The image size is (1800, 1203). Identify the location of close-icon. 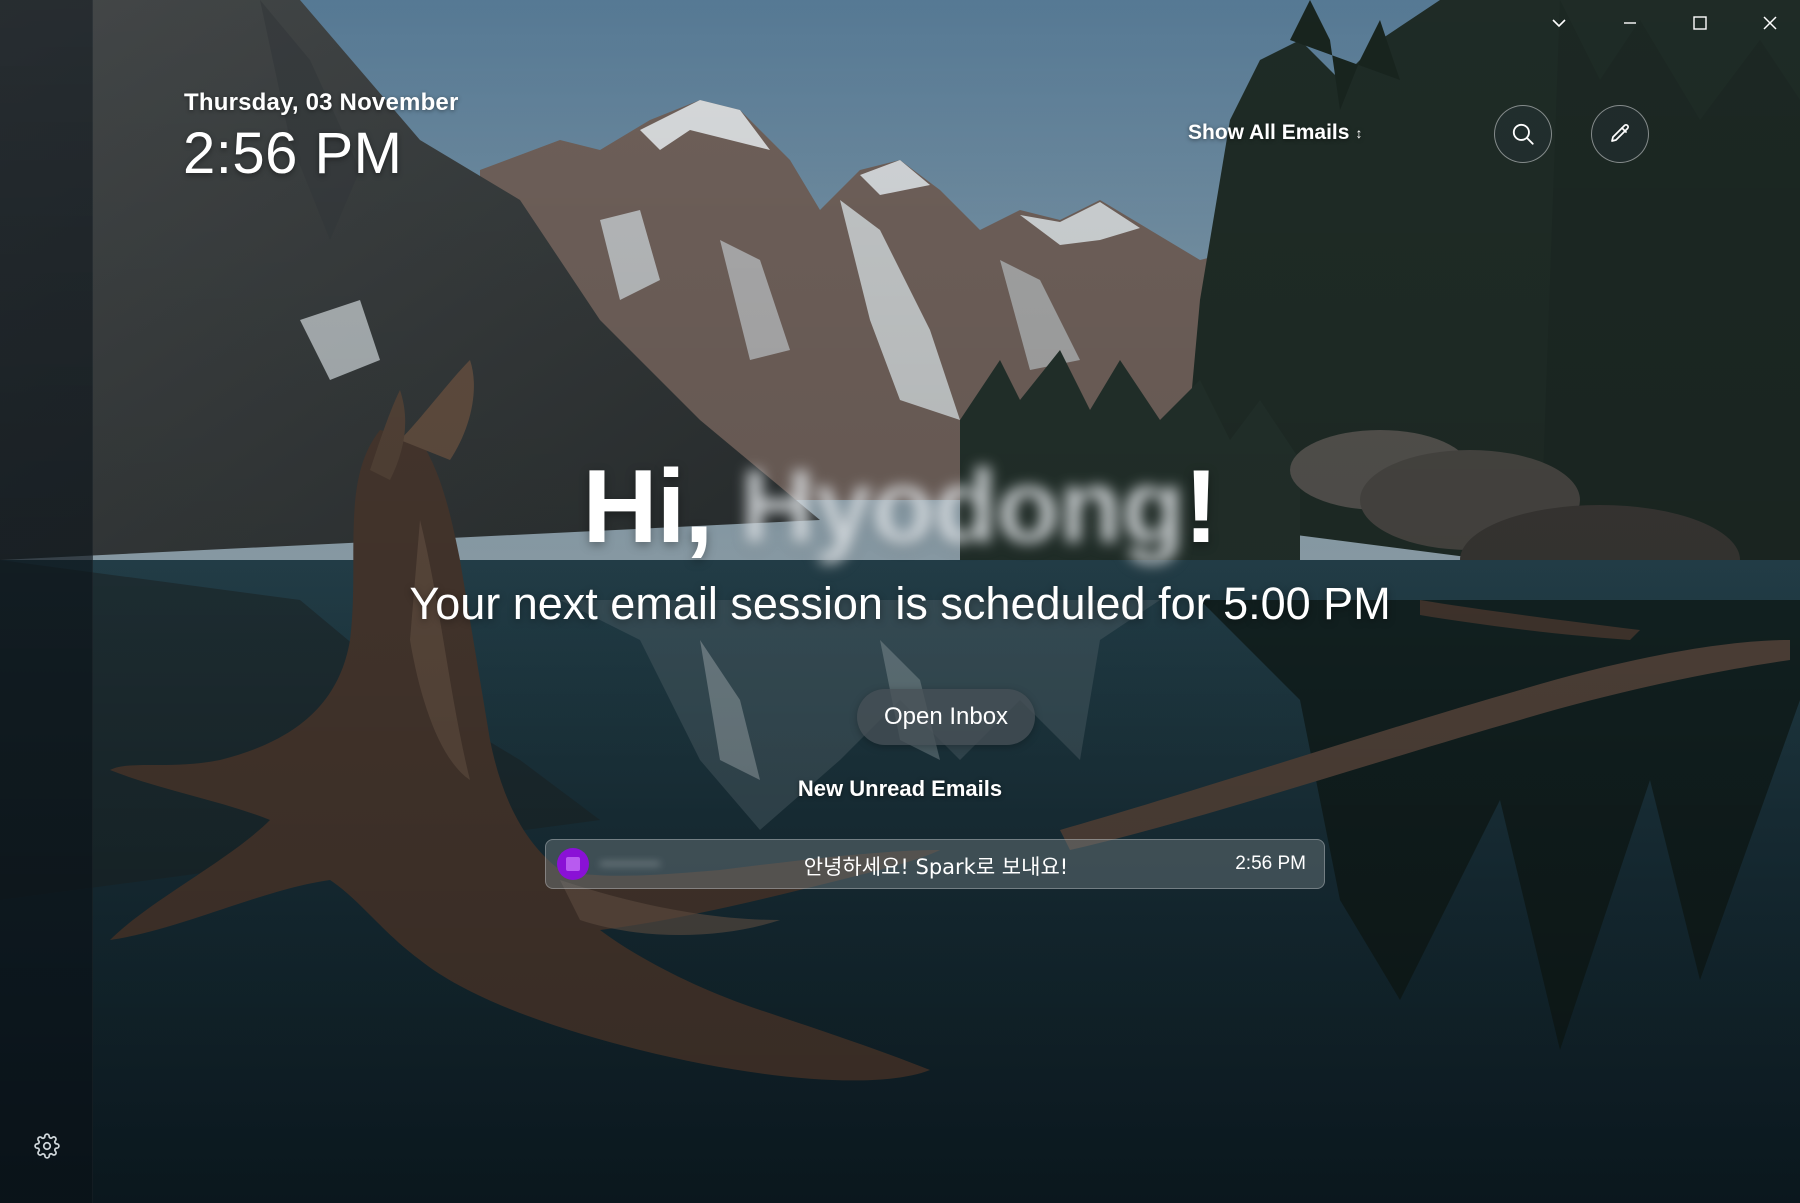
(1770, 23).